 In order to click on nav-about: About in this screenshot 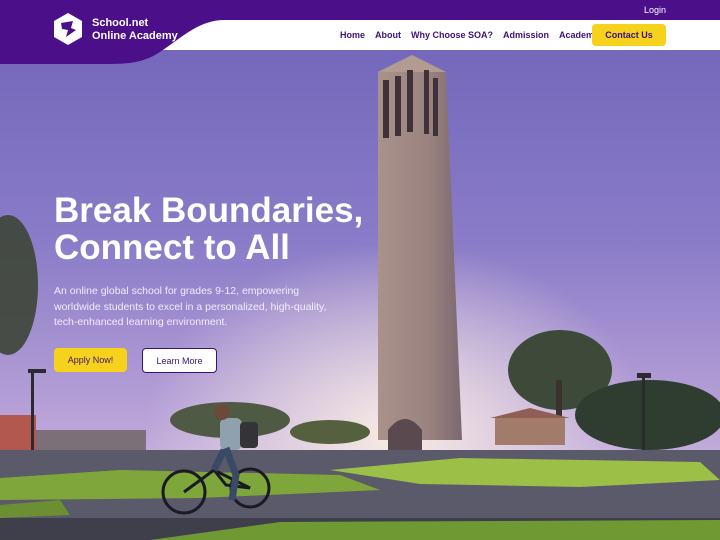, I will do `click(388, 35)`.